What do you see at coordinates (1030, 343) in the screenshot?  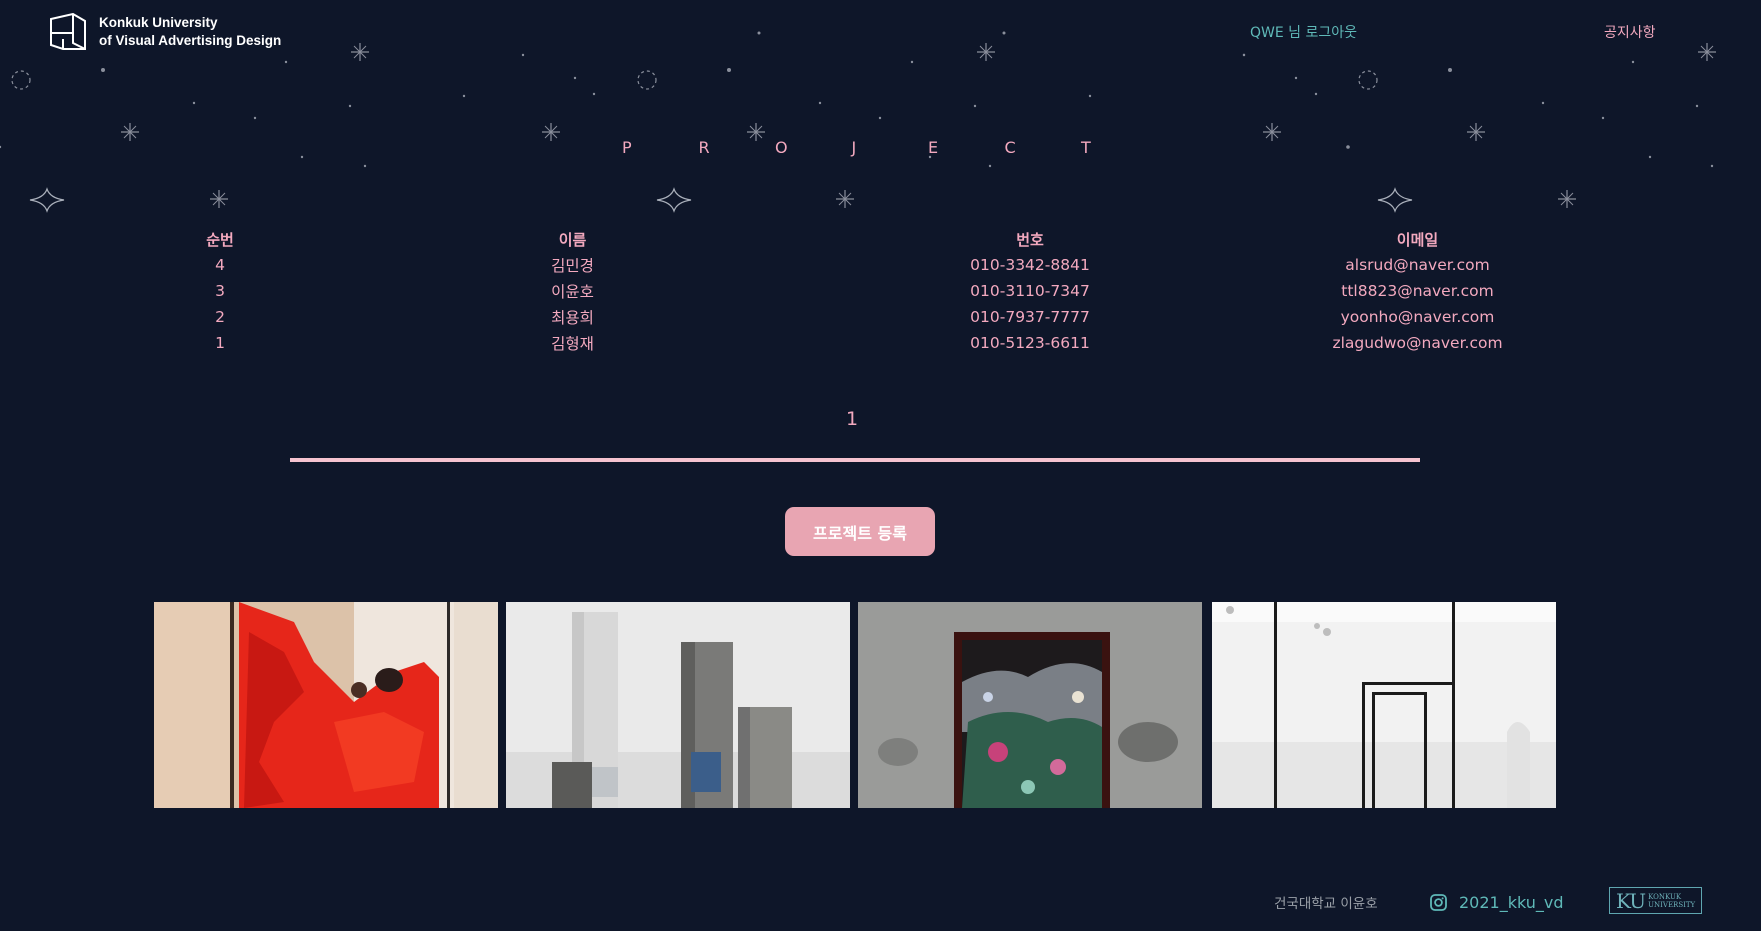 I see `cell-phone: 010-5123-6611` at bounding box center [1030, 343].